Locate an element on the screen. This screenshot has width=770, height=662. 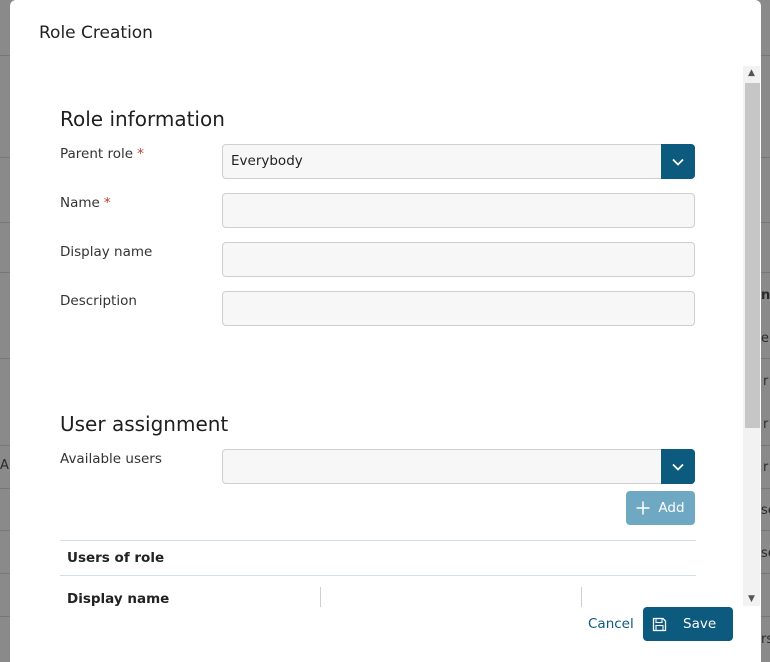
description-input is located at coordinates (458, 308).